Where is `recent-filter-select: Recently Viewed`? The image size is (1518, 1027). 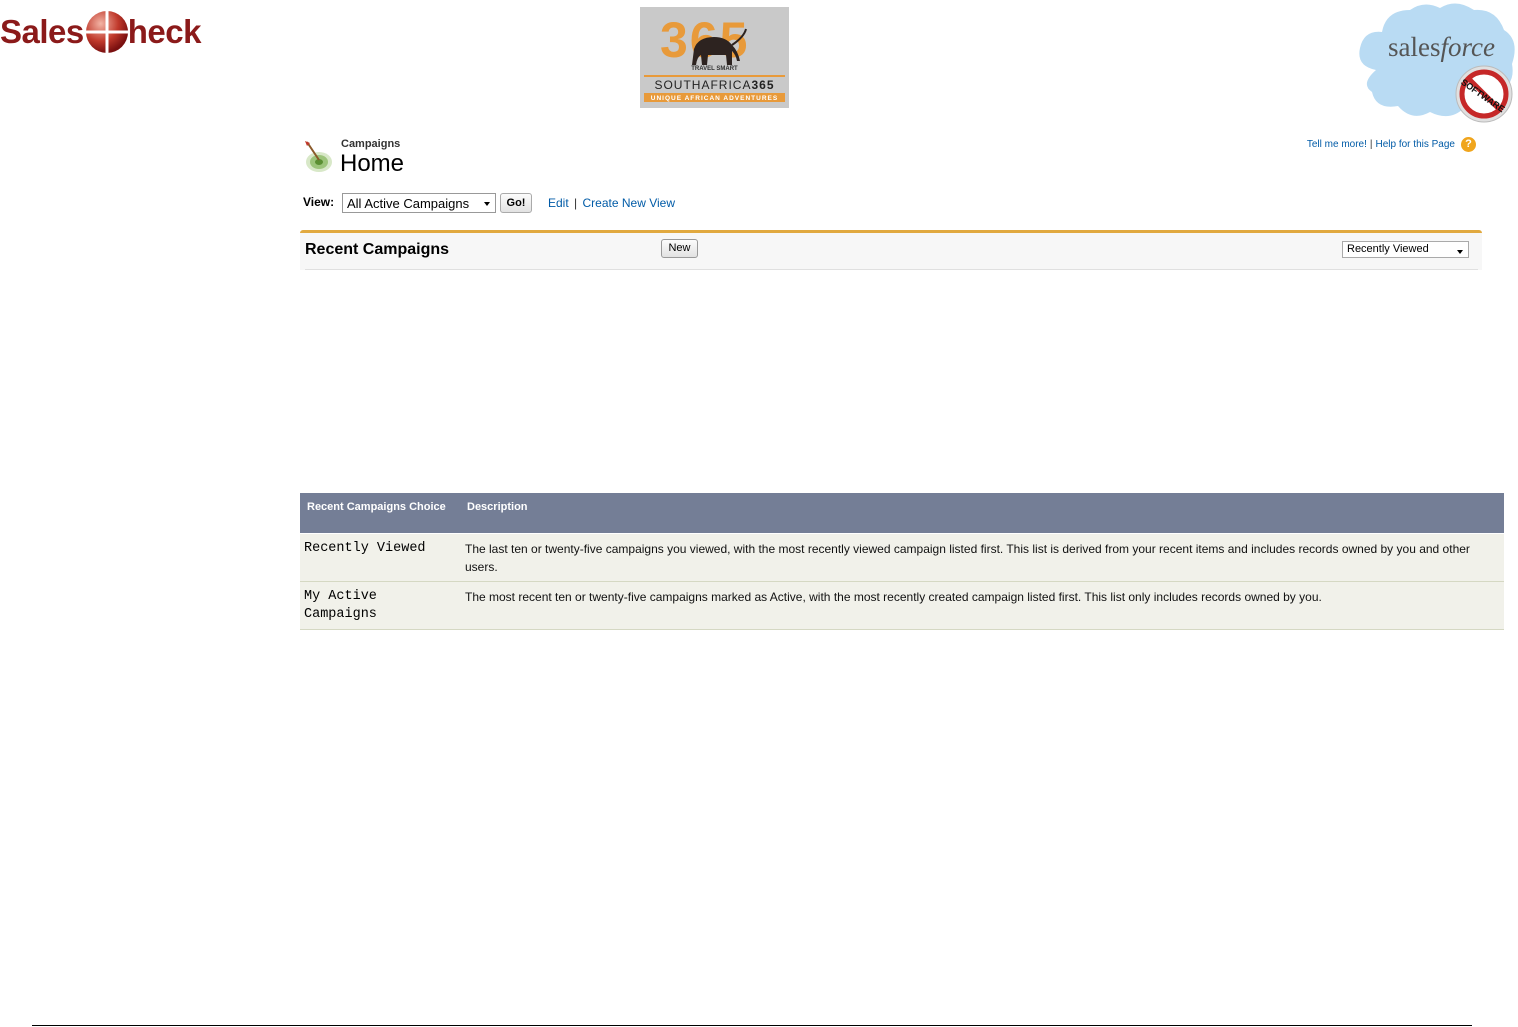 recent-filter-select: Recently Viewed is located at coordinates (1405, 249).